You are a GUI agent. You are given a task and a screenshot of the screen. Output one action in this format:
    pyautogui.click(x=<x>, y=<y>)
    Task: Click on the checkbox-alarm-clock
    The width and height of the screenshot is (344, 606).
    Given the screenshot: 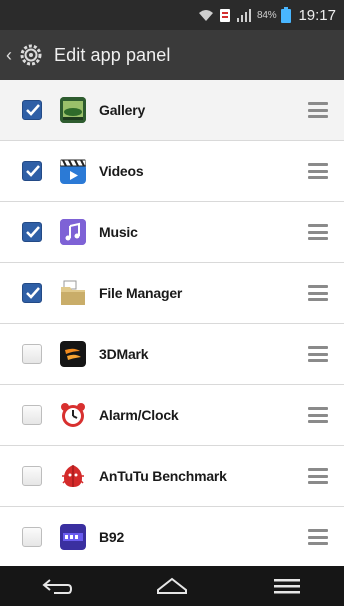 What is the action you would take?
    pyautogui.click(x=32, y=415)
    